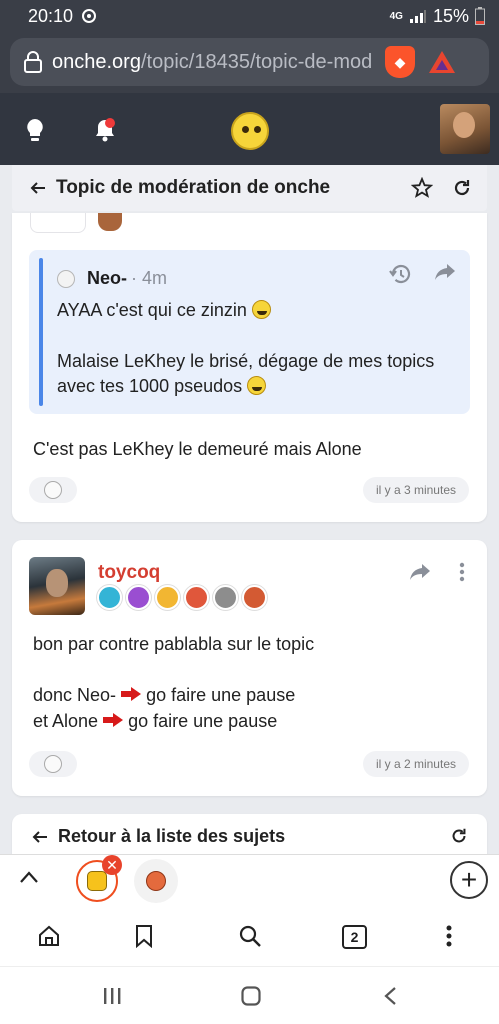 The width and height of the screenshot is (499, 1024). Describe the element at coordinates (225, 597) in the screenshot. I see `portrait-badge-icon` at that location.